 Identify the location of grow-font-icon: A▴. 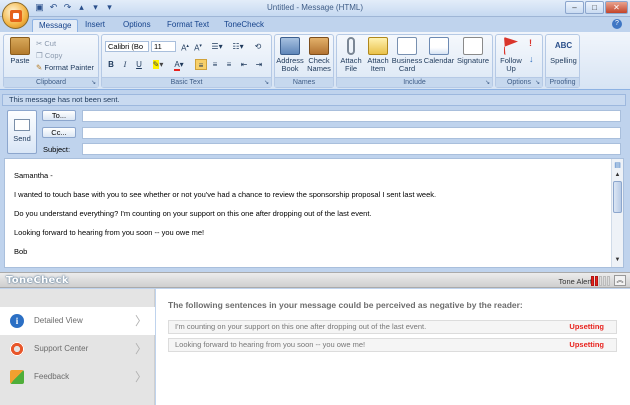
(185, 47).